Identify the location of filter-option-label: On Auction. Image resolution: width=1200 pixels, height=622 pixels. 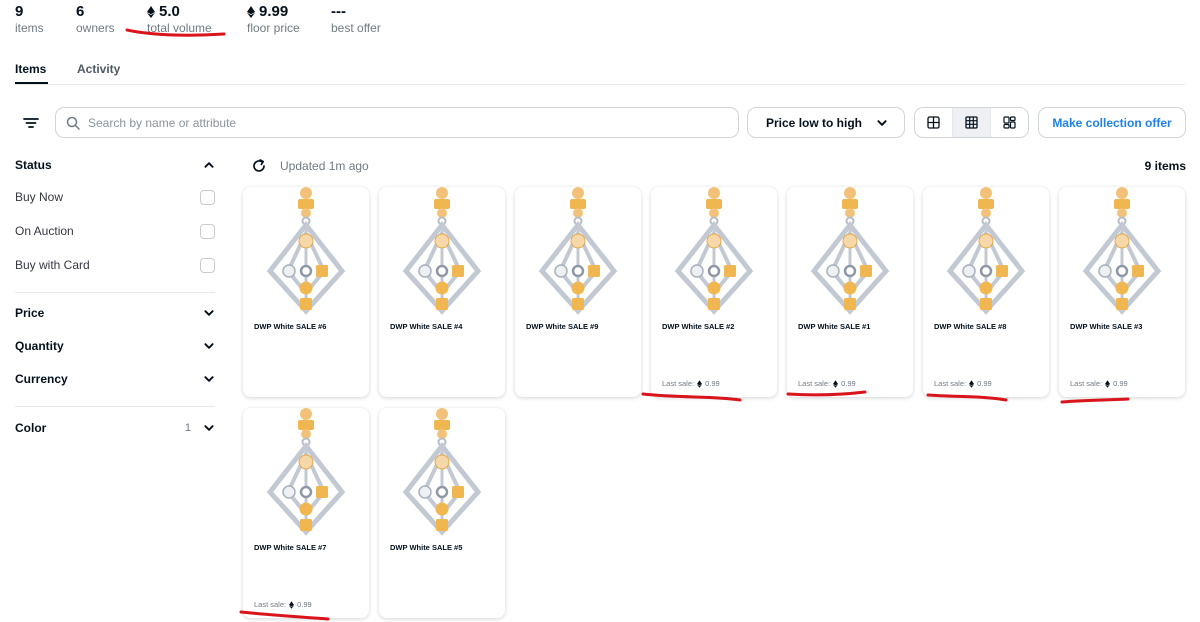
(44, 231).